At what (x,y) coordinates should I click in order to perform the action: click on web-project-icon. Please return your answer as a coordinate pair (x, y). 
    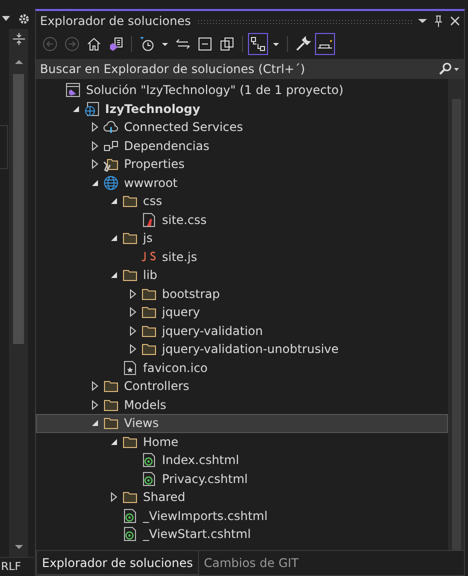
    Looking at the image, I should click on (92, 108).